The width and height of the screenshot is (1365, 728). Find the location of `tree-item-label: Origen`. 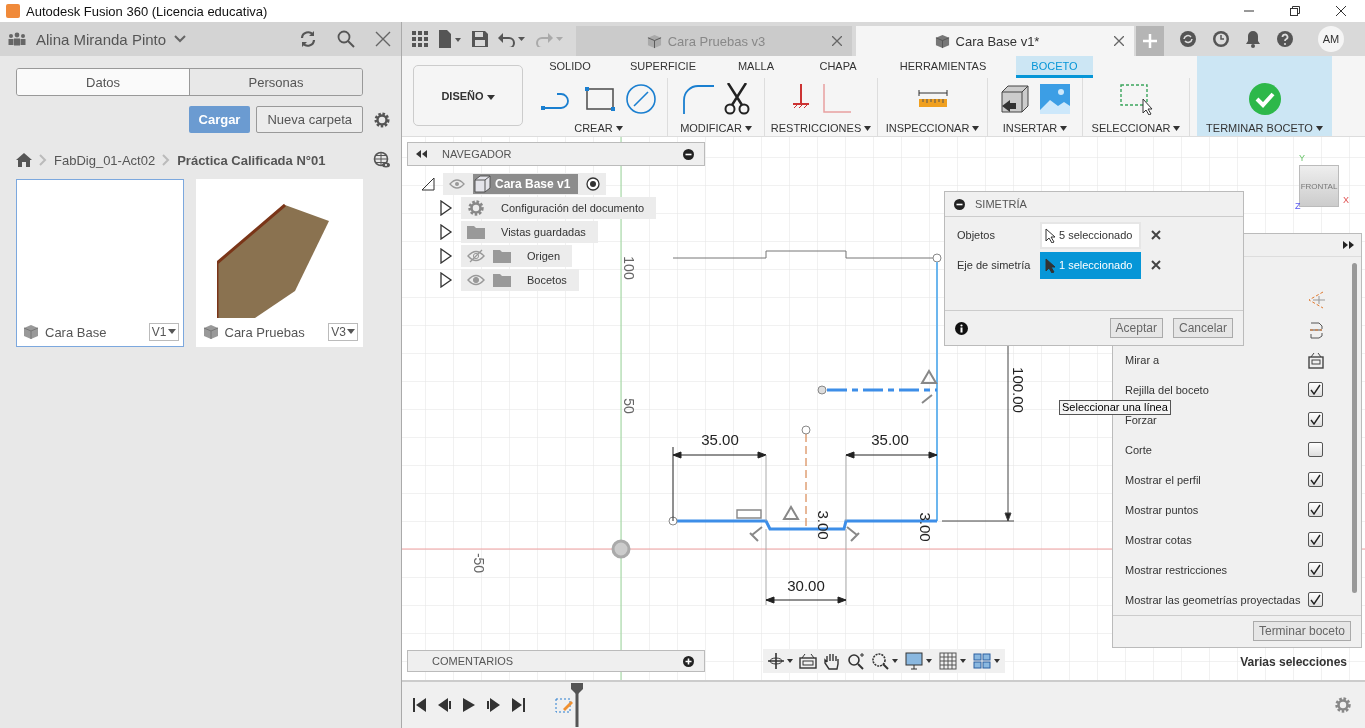

tree-item-label: Origen is located at coordinates (547, 256).